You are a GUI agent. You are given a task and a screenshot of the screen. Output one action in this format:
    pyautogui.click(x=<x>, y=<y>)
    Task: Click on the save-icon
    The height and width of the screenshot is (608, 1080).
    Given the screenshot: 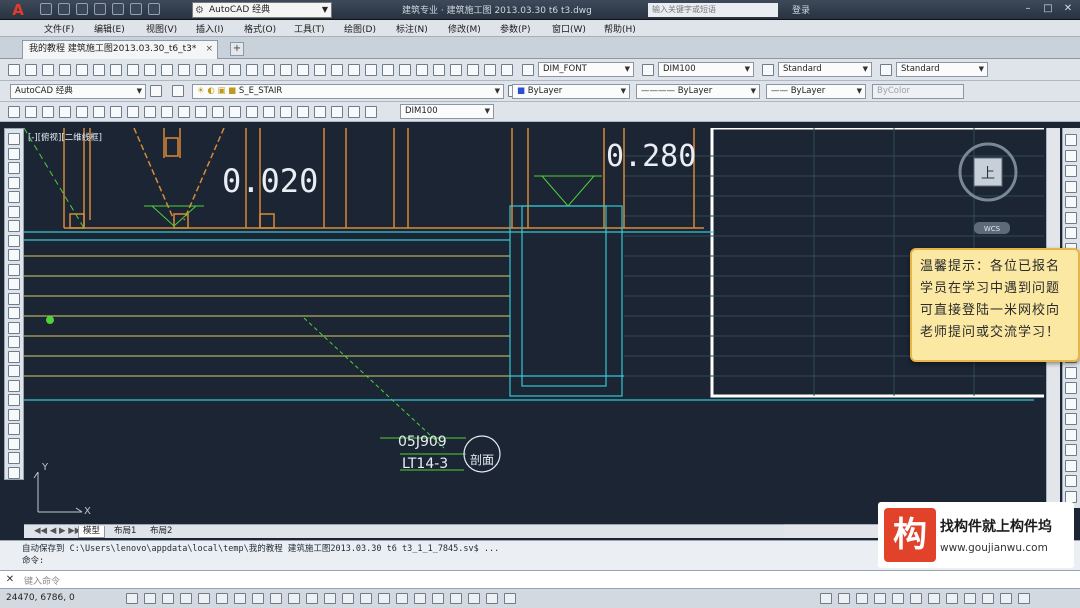 What is the action you would take?
    pyautogui.click(x=82, y=9)
    